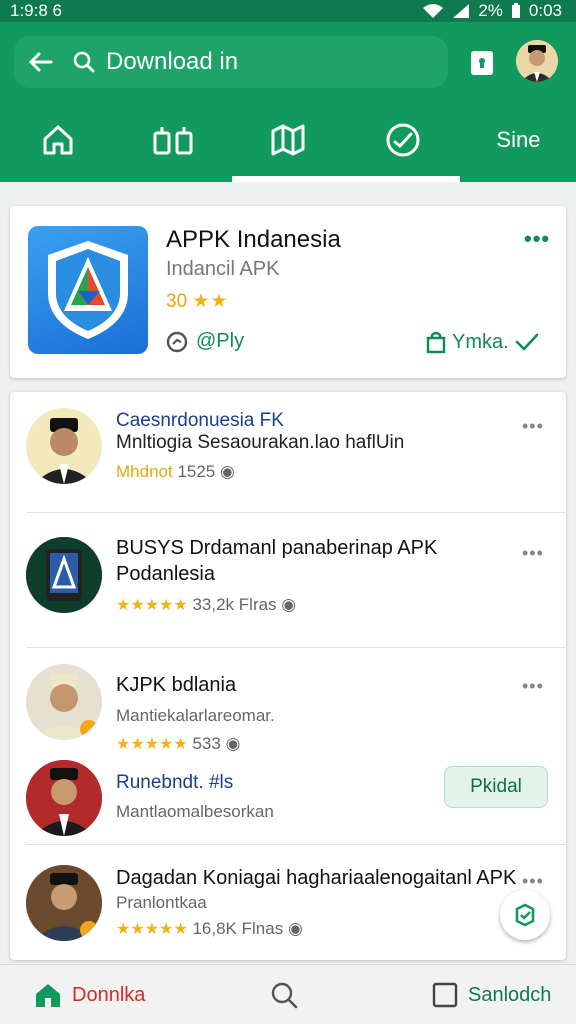 The width and height of the screenshot is (576, 1024). What do you see at coordinates (195, 715) in the screenshot?
I see `item-subtitle: Mantiekalarlareomar.` at bounding box center [195, 715].